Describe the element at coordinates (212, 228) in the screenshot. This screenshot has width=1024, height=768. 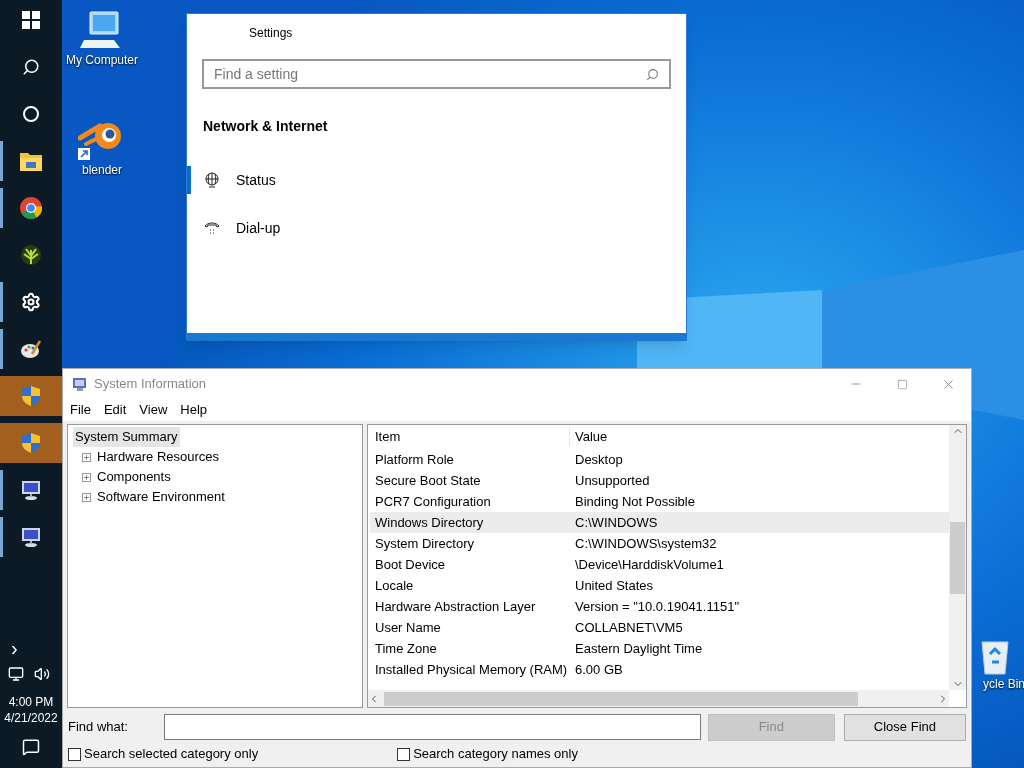
I see `phone-icon` at that location.